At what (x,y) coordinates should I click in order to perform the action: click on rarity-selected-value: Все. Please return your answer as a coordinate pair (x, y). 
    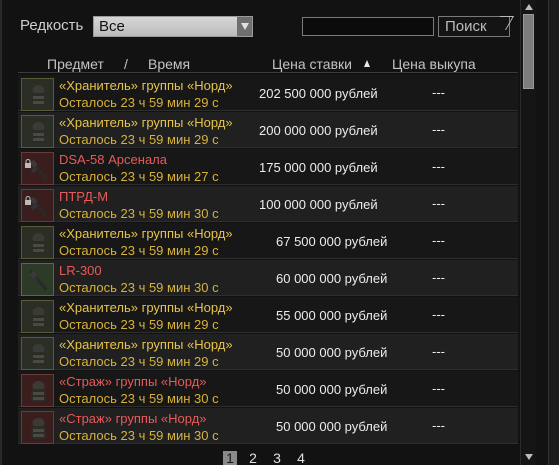
    Looking at the image, I should click on (112, 26).